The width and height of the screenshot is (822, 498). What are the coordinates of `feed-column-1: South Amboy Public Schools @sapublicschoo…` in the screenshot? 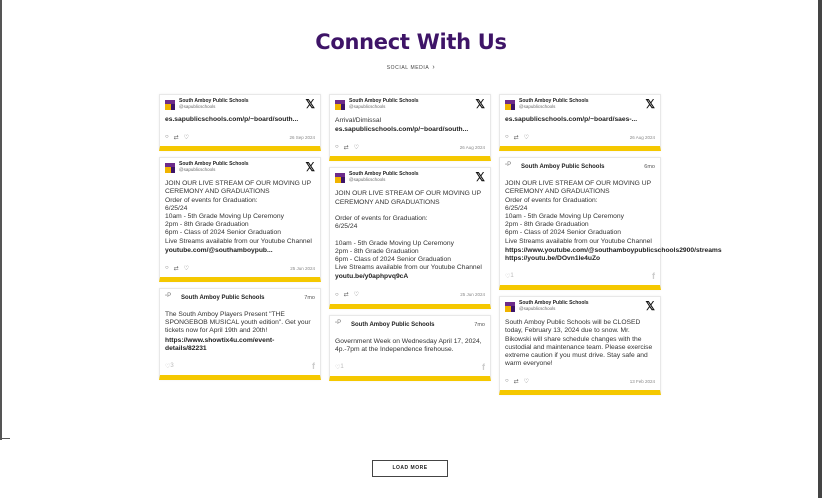 It's located at (240, 240).